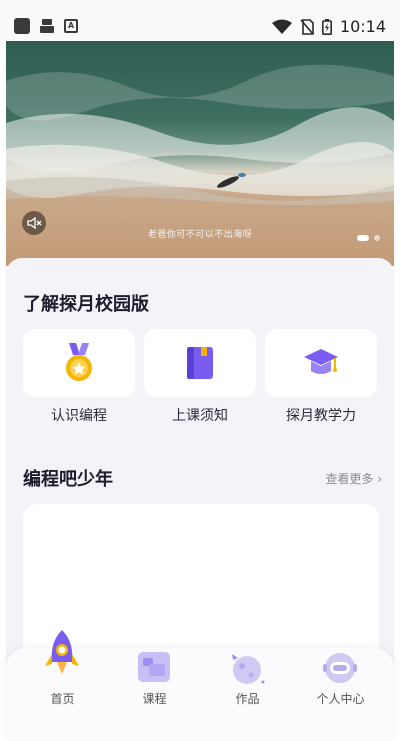  Describe the element at coordinates (86, 304) in the screenshot. I see `about-section-title: 了解探月校园版` at that location.